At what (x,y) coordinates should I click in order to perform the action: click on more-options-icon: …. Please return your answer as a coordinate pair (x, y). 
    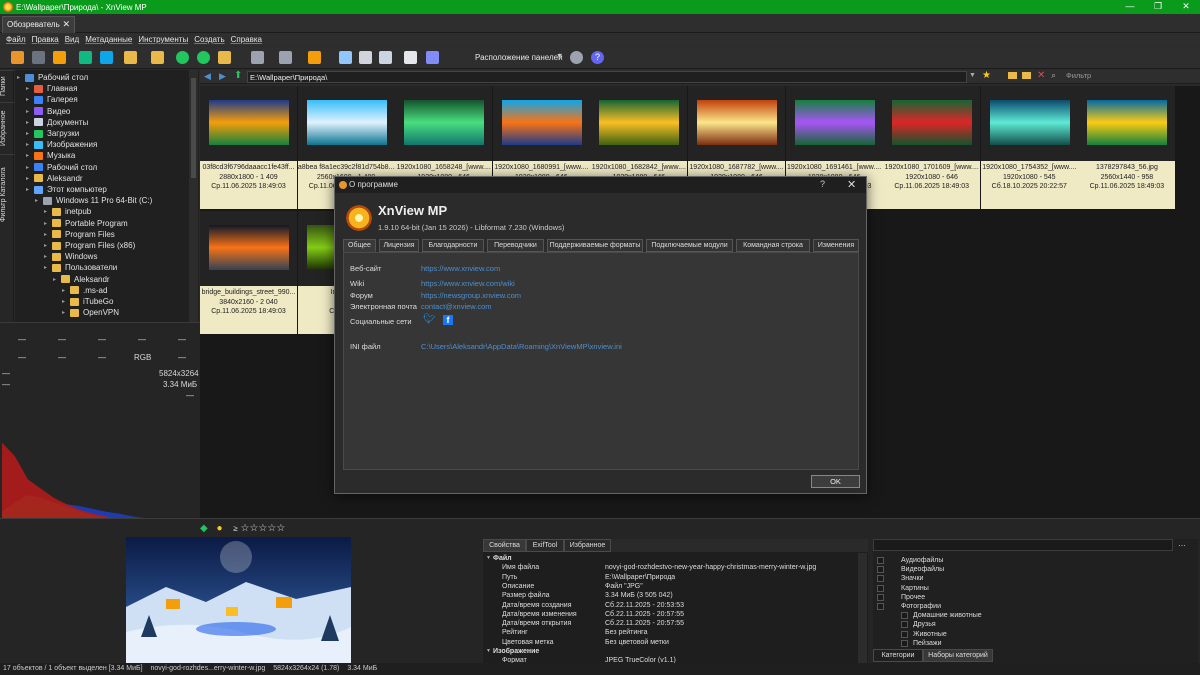
    Looking at the image, I should click on (1182, 543).